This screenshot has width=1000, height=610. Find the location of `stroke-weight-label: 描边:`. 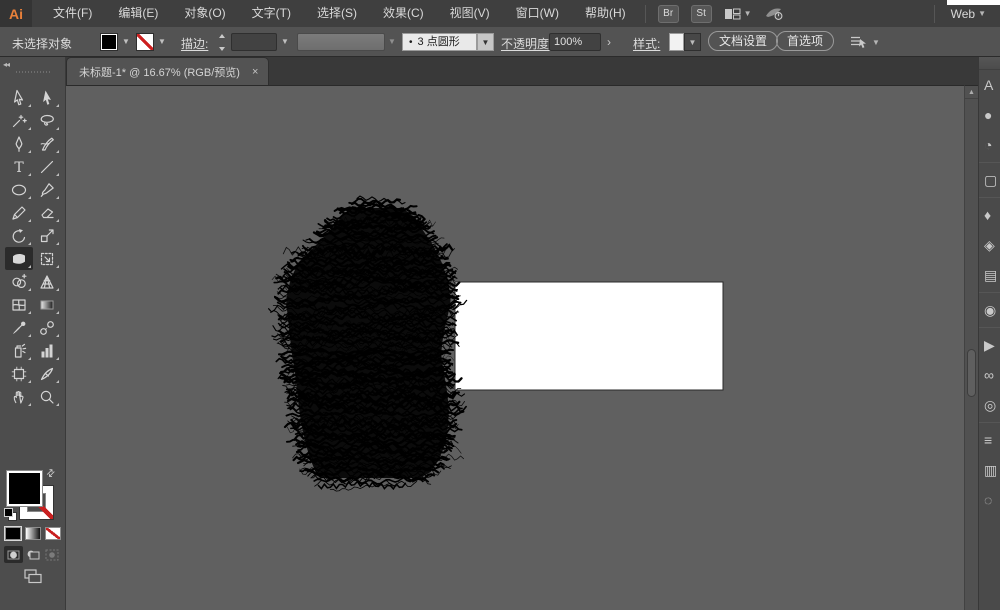

stroke-weight-label: 描边: is located at coordinates (194, 43).